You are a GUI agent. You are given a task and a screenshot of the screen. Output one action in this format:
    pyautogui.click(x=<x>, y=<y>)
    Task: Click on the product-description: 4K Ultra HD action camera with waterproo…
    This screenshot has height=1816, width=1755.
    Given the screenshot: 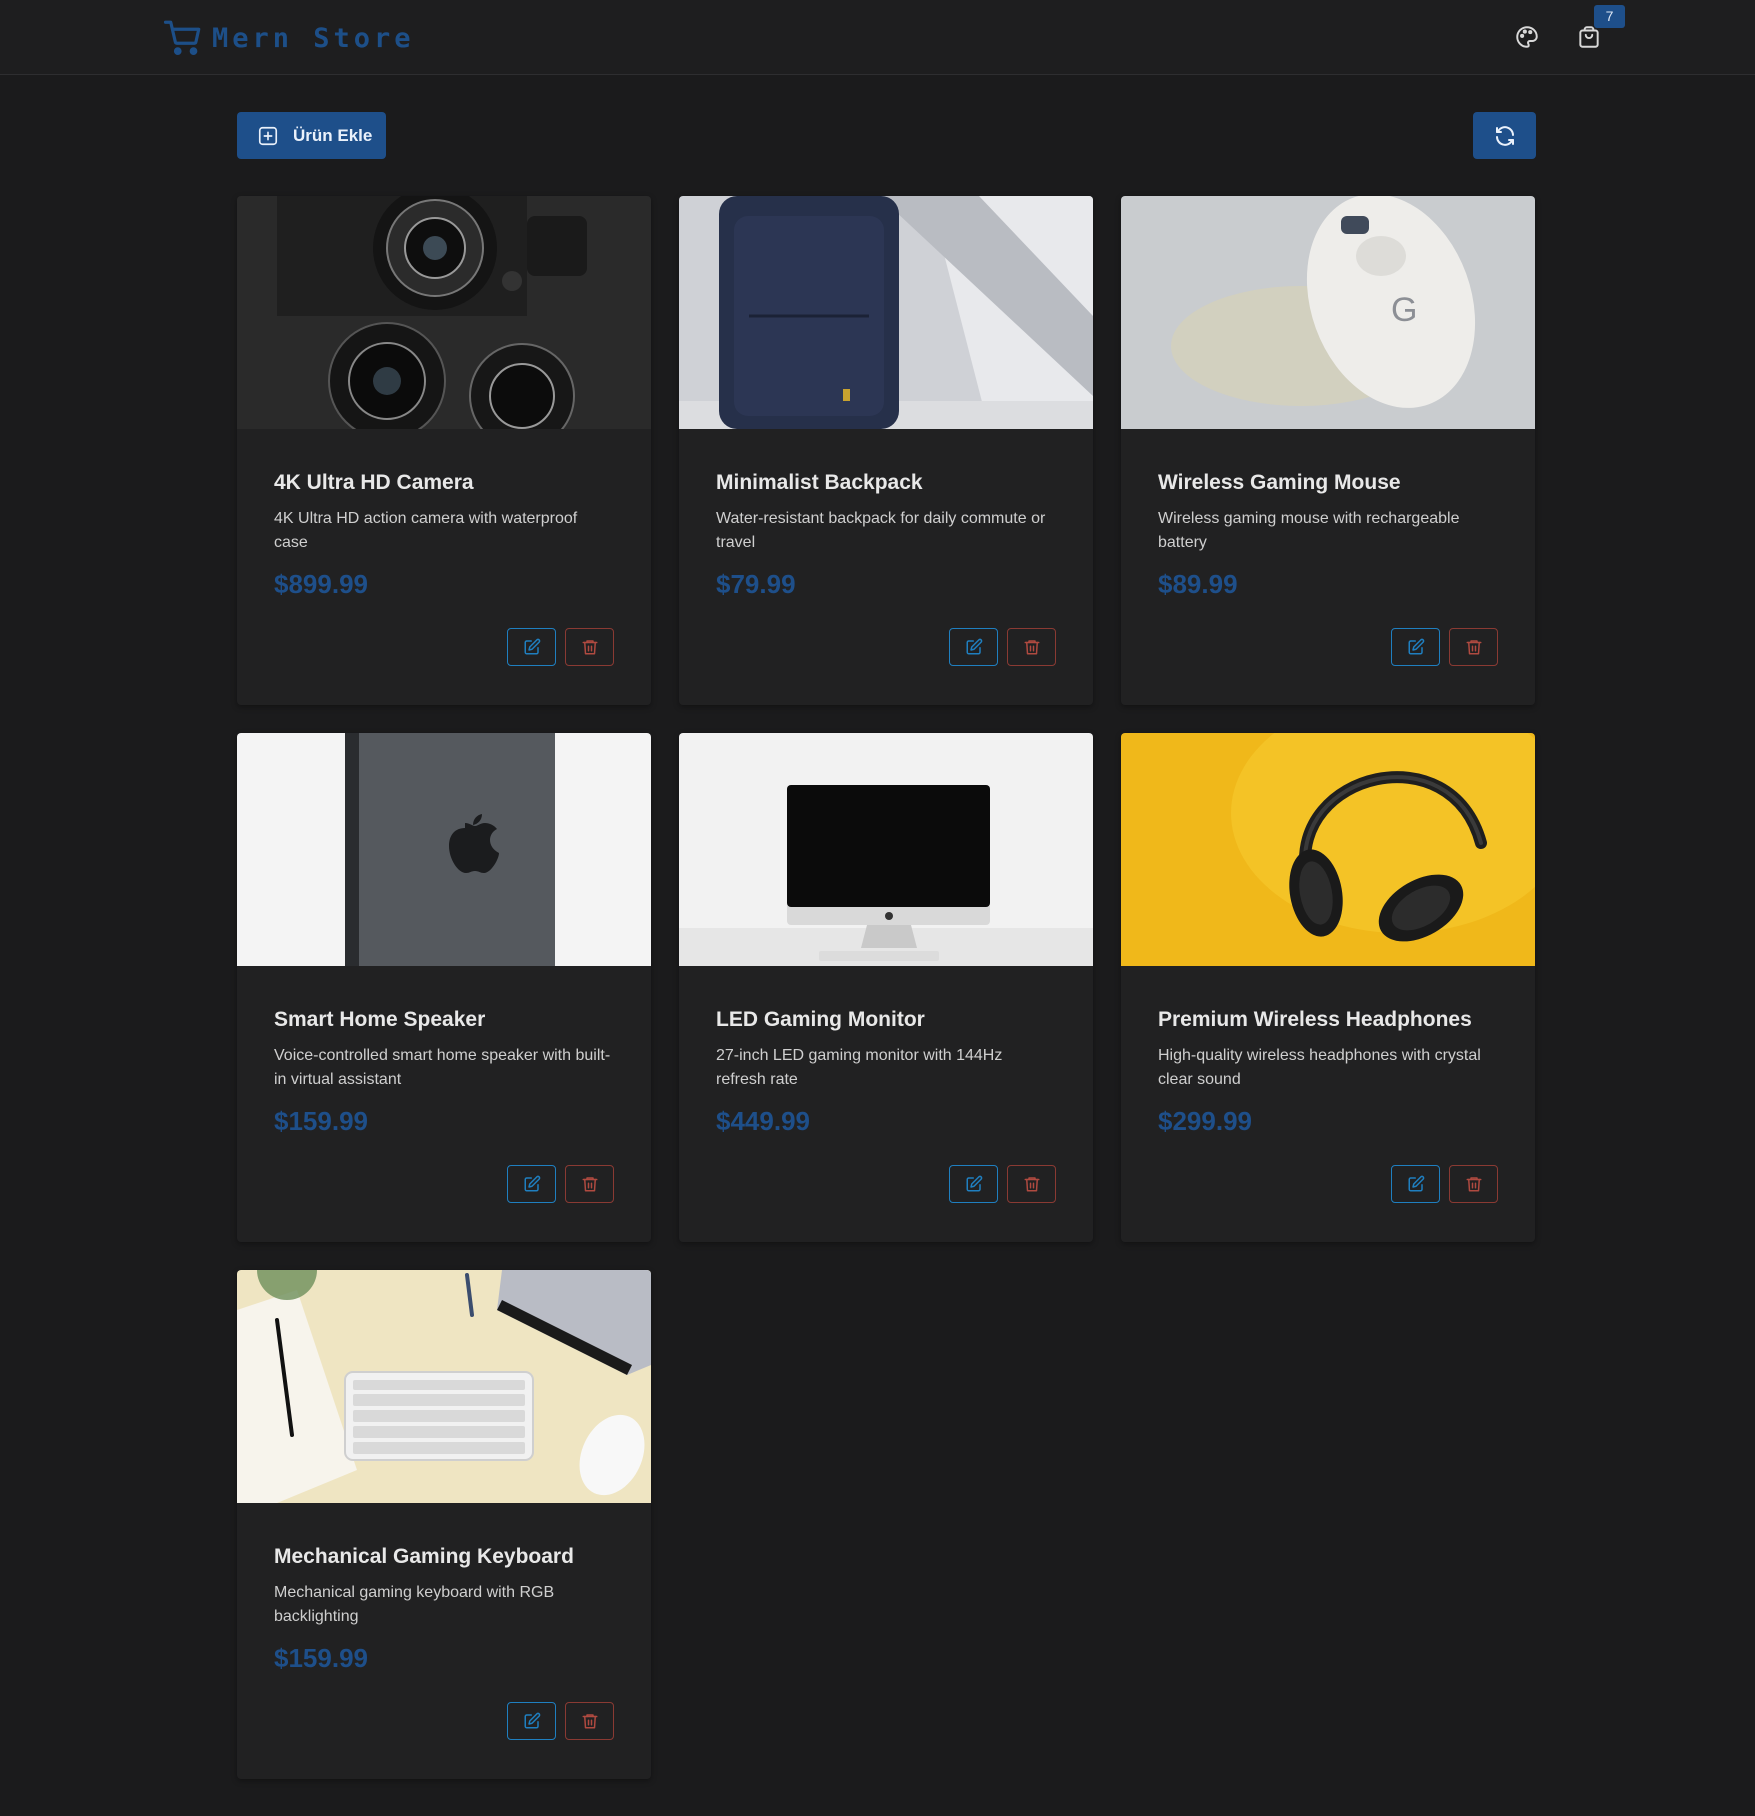 What is the action you would take?
    pyautogui.click(x=426, y=530)
    